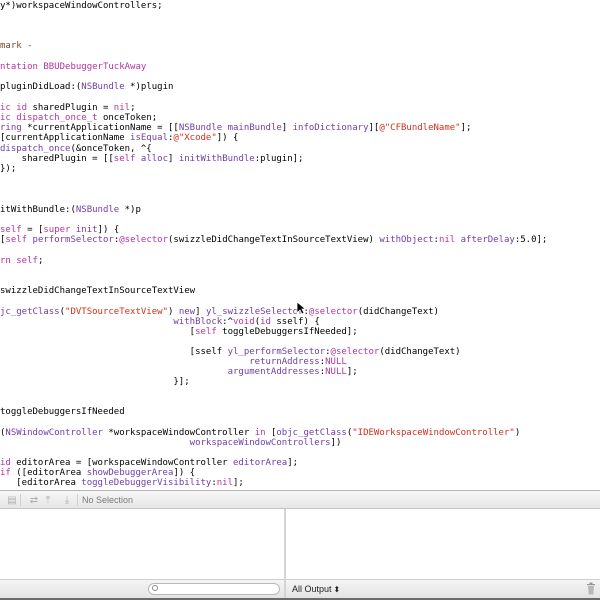 Image resolution: width=600 pixels, height=600 pixels. Describe the element at coordinates (374, 128) in the screenshot. I see `code-token: ][` at that location.